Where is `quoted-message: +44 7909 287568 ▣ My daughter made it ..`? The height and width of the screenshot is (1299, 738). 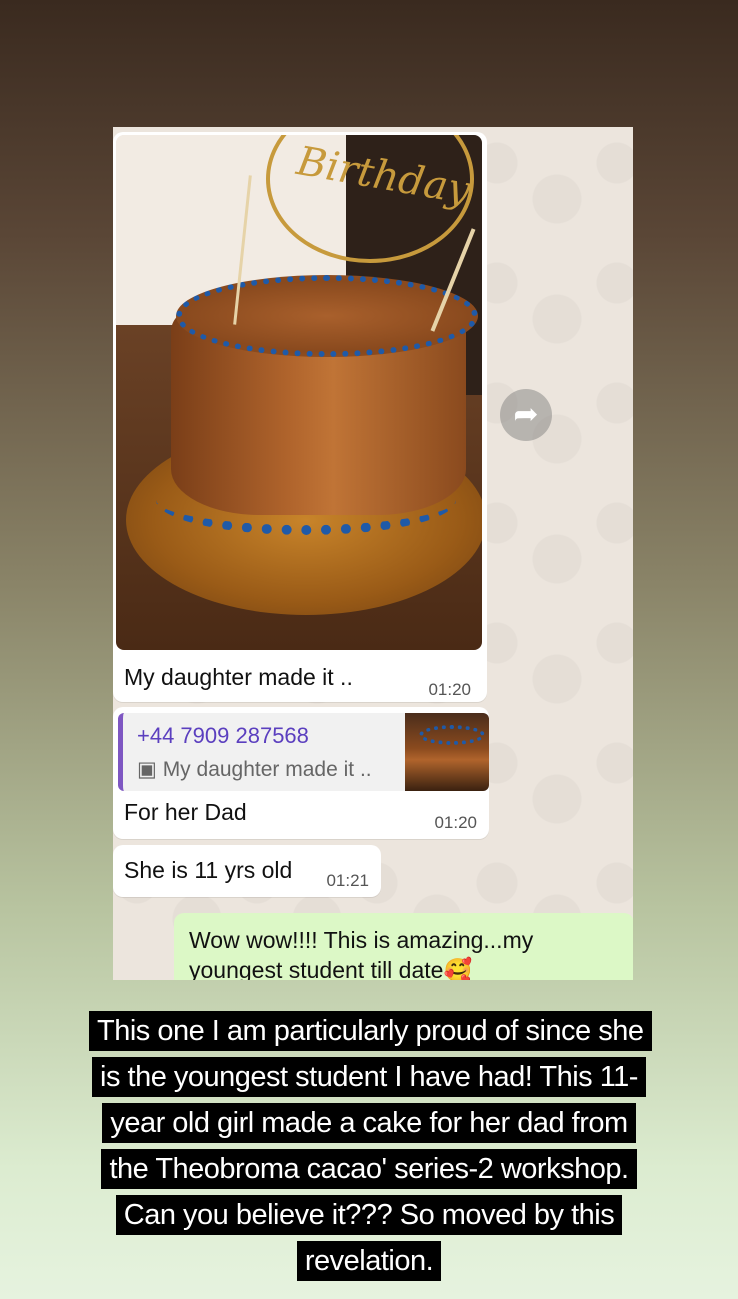 quoted-message: +44 7909 287568 ▣ My daughter made it .. is located at coordinates (303, 752).